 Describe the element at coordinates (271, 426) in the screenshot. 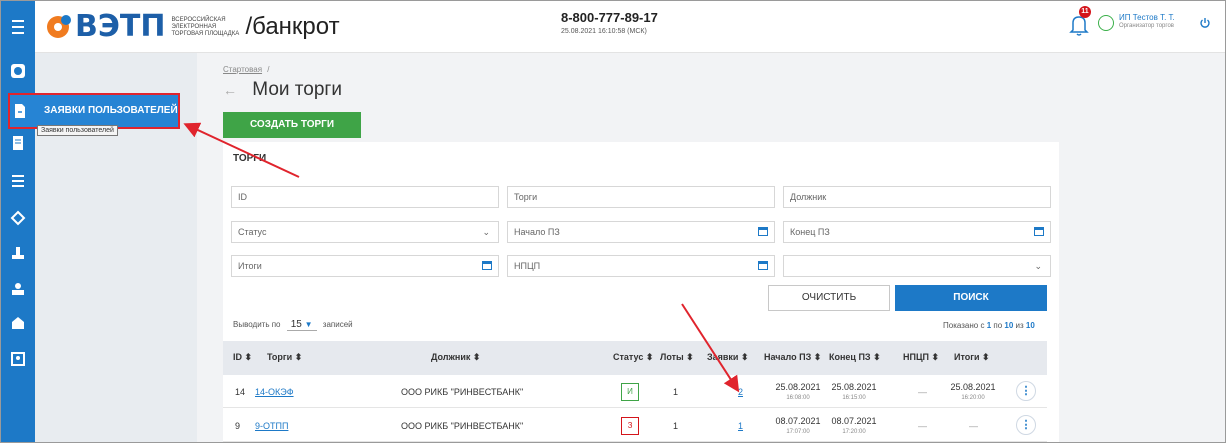

I see `cell-torgi-link: 9-ОТПП` at that location.